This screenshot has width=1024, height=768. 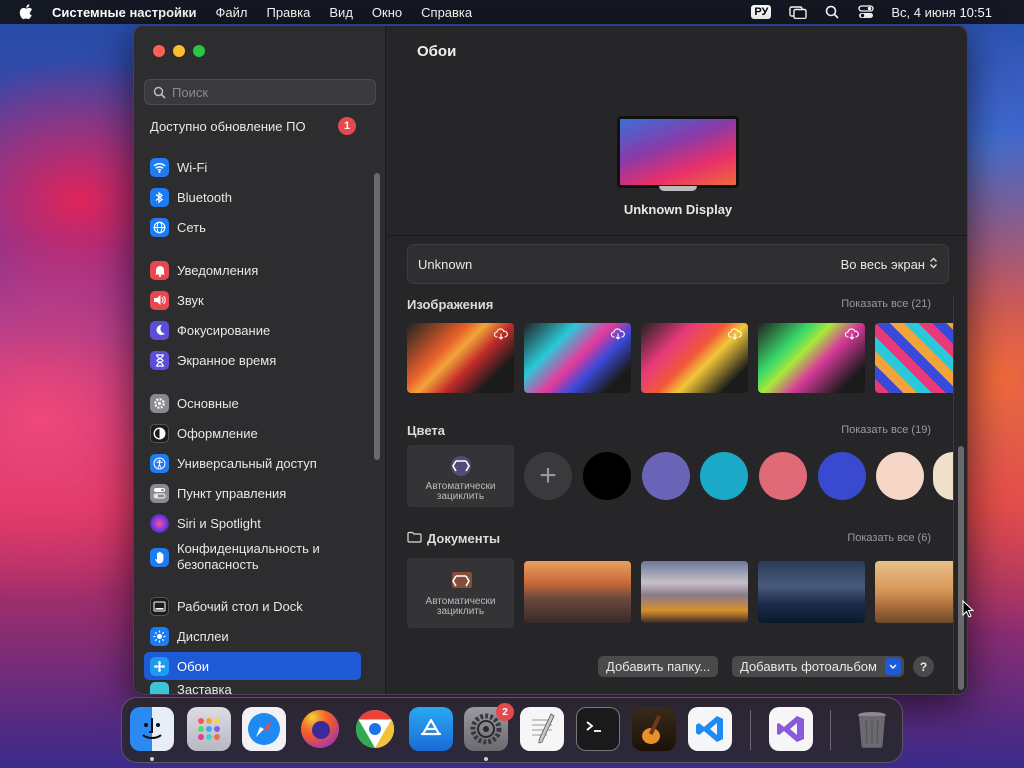 What do you see at coordinates (654, 729) in the screenshot?
I see `garageband-icon` at bounding box center [654, 729].